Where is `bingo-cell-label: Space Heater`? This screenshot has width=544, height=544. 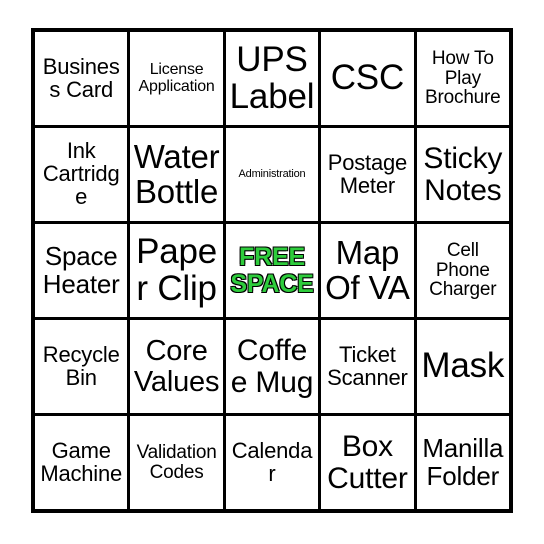 bingo-cell-label: Space Heater is located at coordinates (81, 270).